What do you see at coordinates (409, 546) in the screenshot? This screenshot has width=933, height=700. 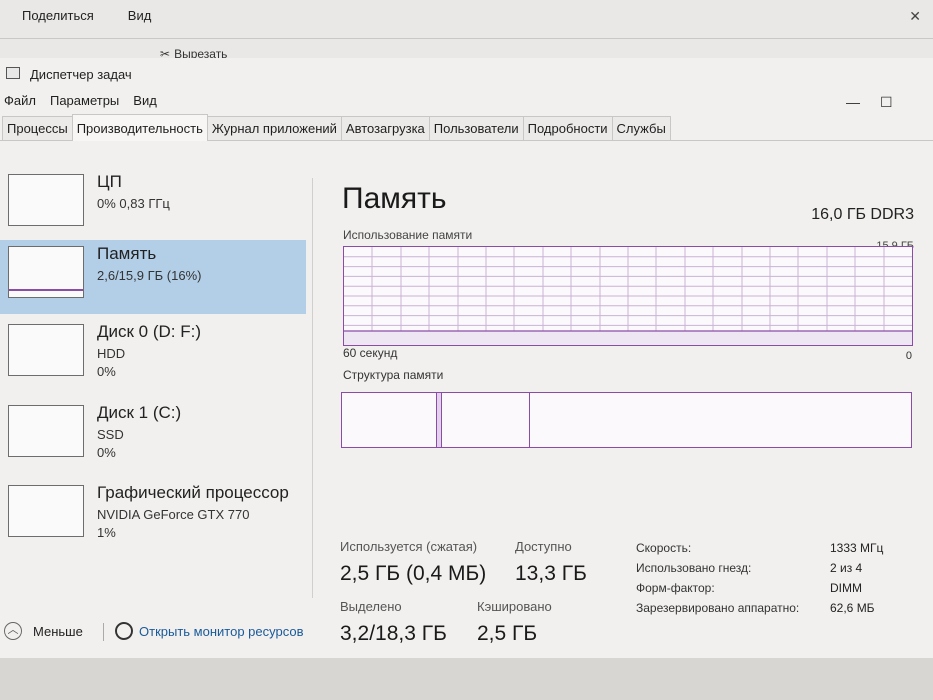 I see `in-use-label: Используется (сжатая)` at bounding box center [409, 546].